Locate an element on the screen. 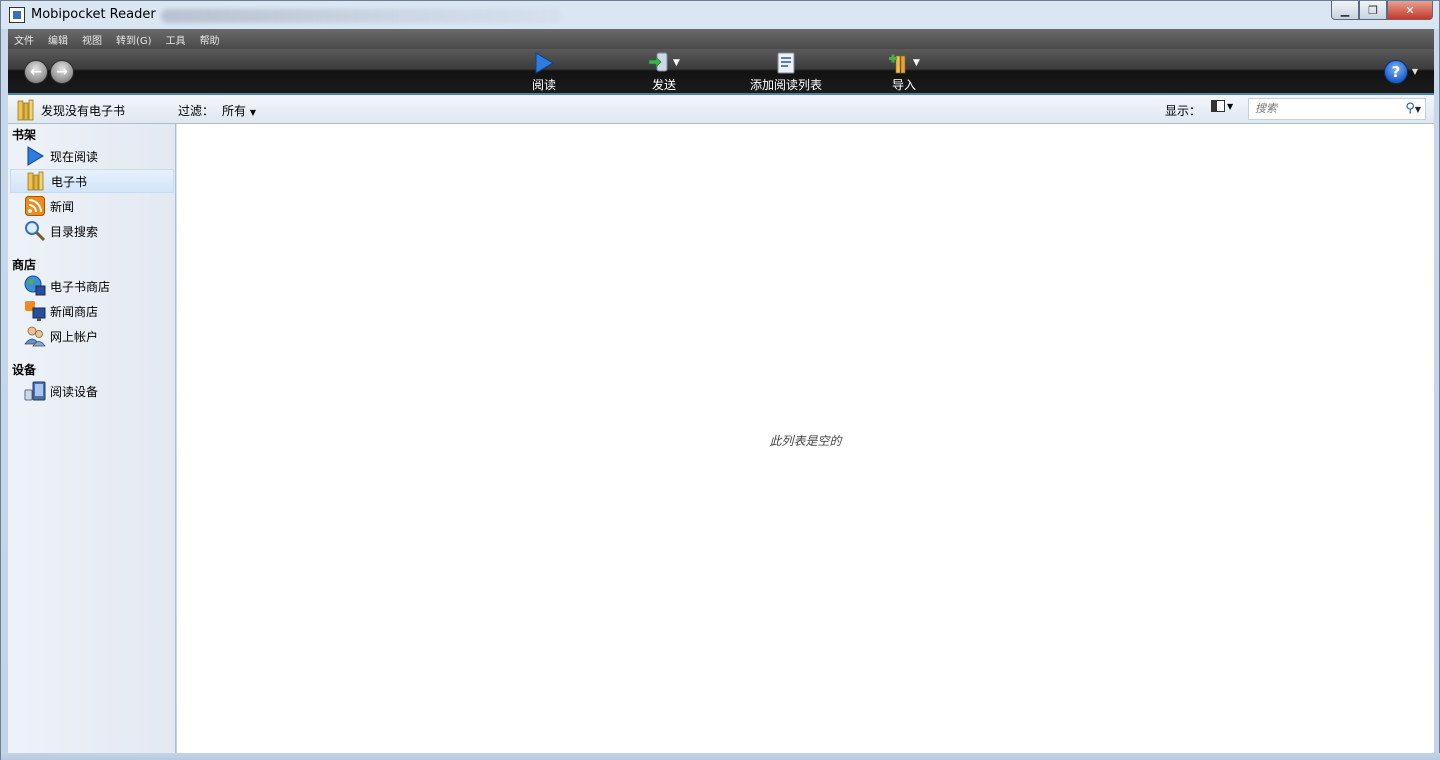 This screenshot has height=760, width=1440. menu-bar: 文件 编辑 视图 转到(G) 工具 帮助 is located at coordinates (721, 39).